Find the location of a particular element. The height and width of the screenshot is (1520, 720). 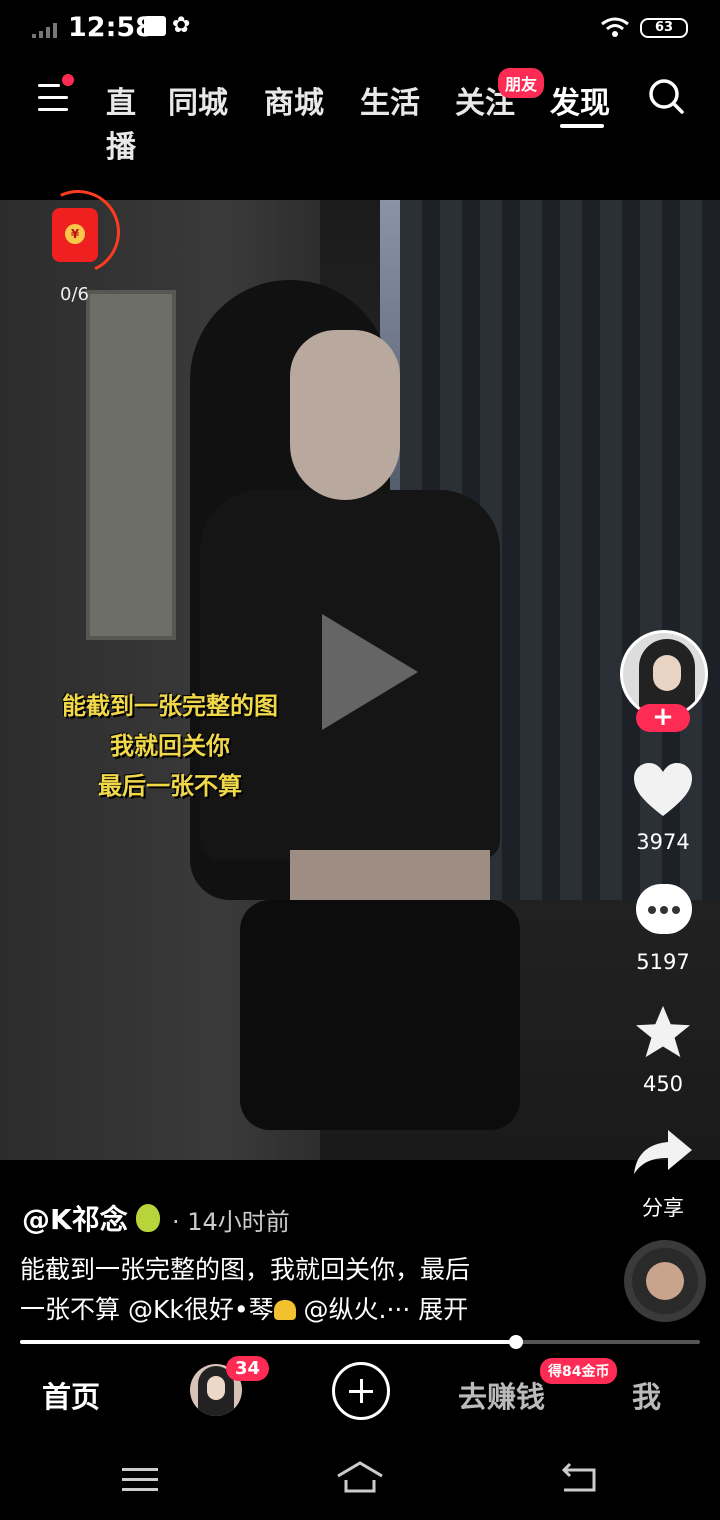

tab-local: 同城 is located at coordinates (198, 100).